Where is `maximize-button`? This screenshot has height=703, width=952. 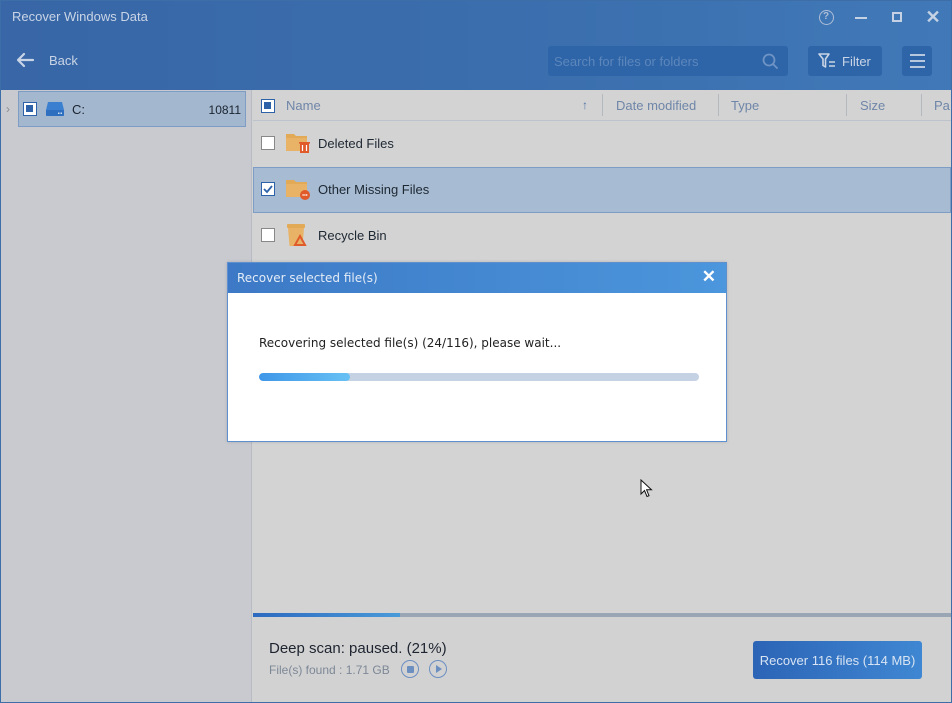
maximize-button is located at coordinates (897, 17).